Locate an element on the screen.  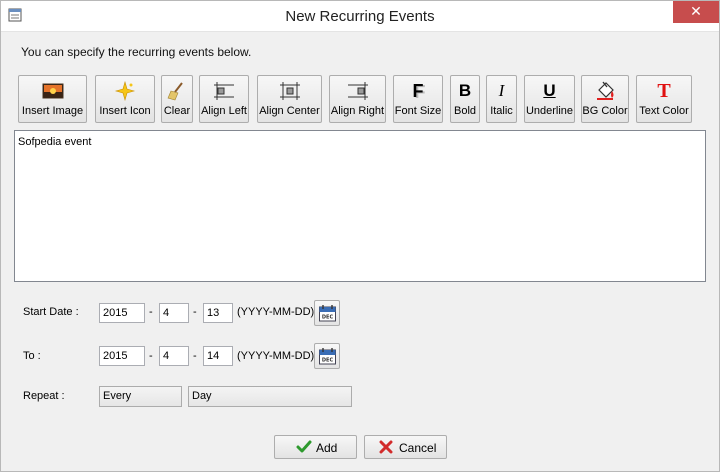
start-month-field: 4 is located at coordinates (174, 313).